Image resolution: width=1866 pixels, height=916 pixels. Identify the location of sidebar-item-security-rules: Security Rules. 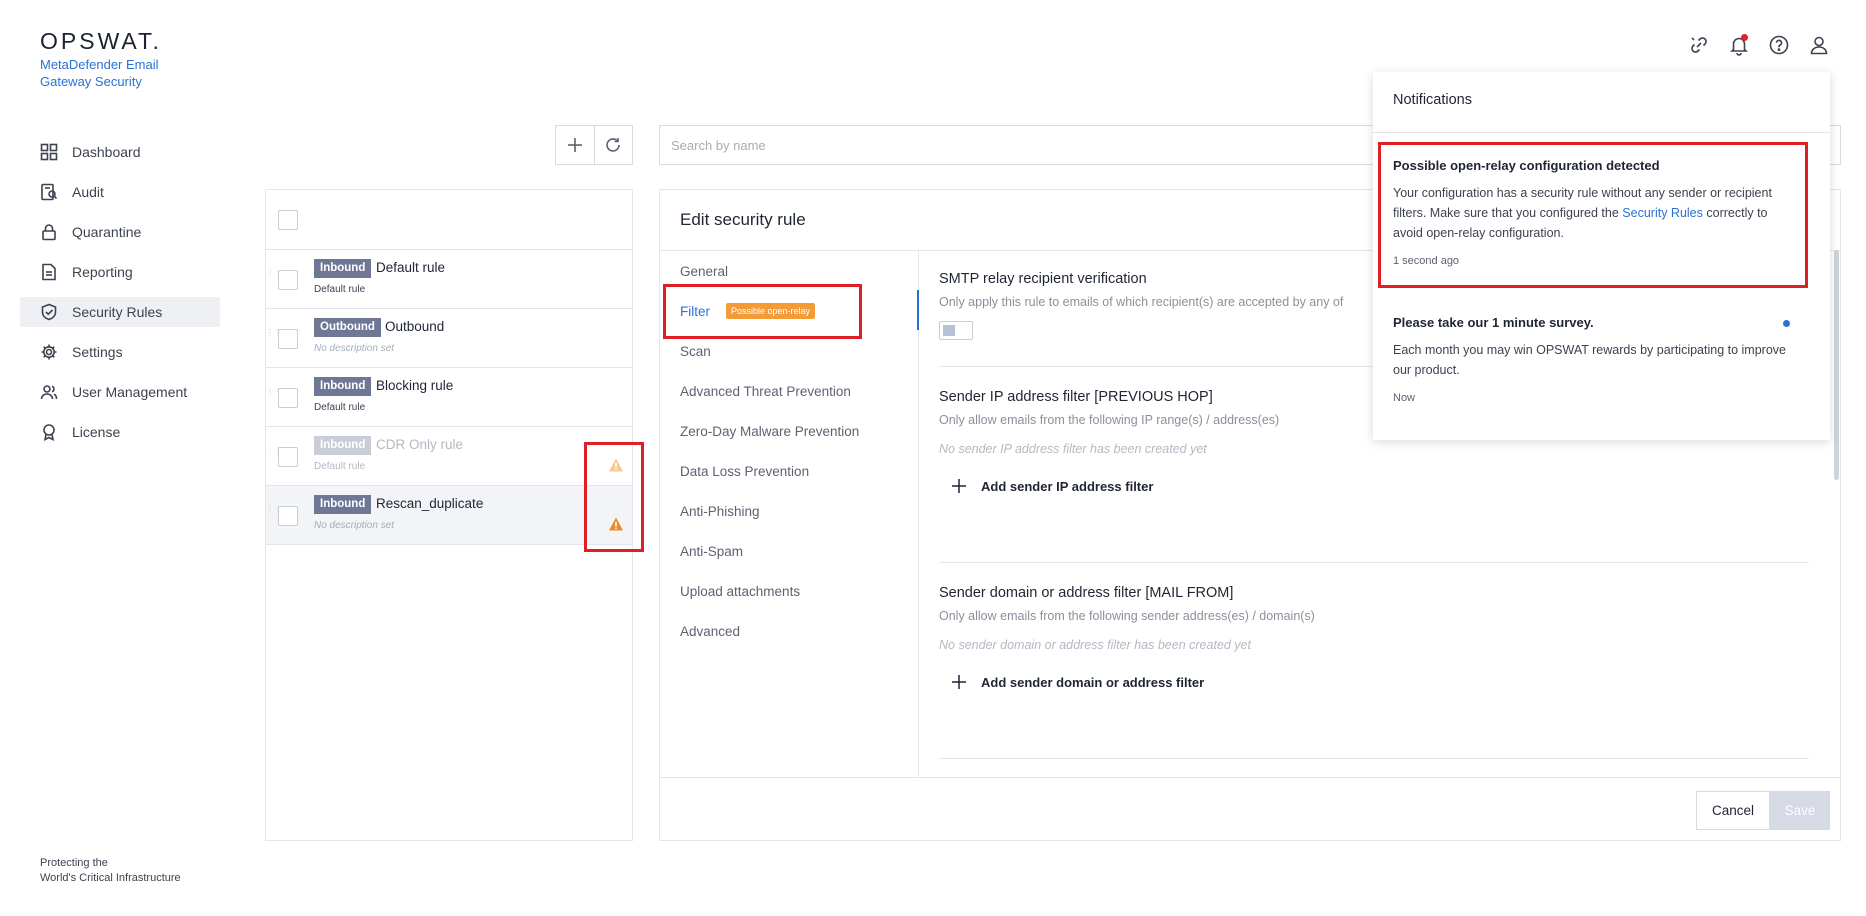
(120, 312).